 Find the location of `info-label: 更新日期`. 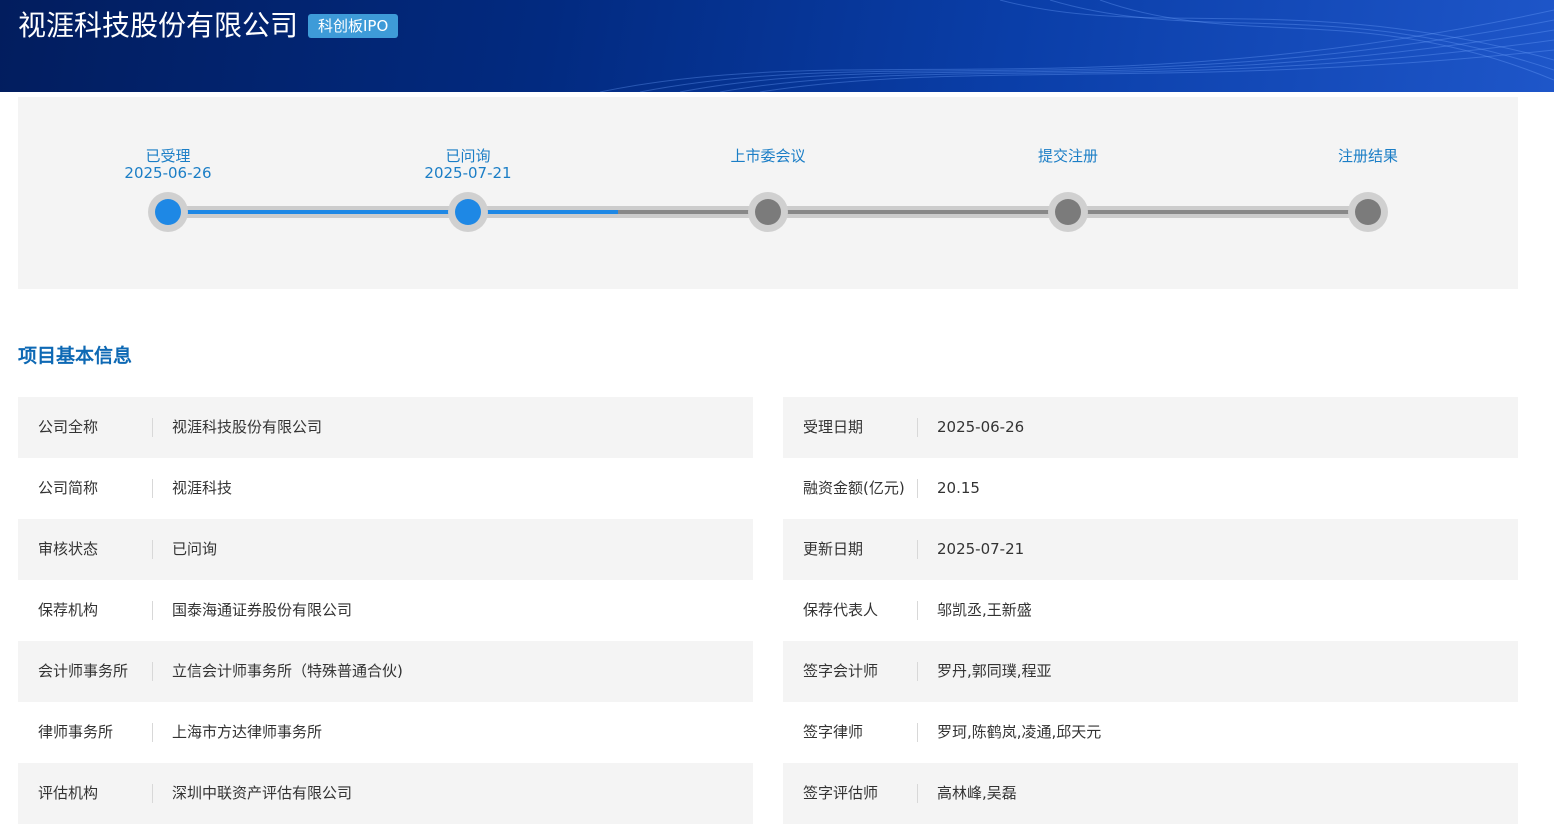

info-label: 更新日期 is located at coordinates (833, 549).